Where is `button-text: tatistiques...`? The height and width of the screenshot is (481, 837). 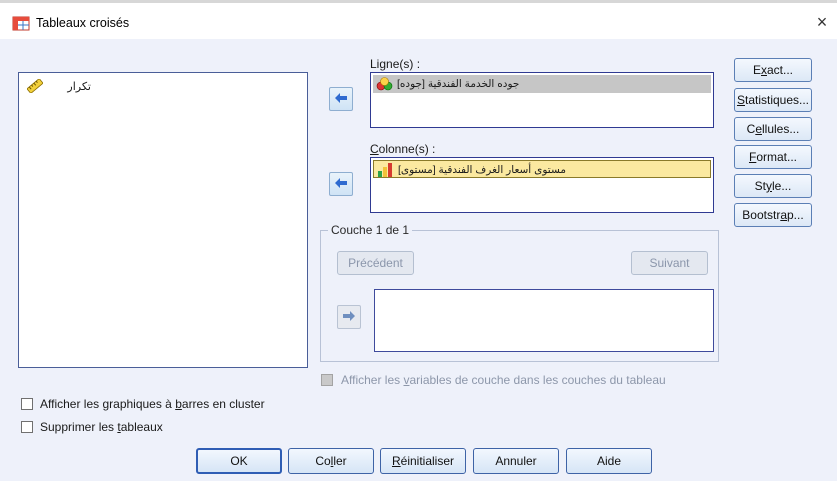
button-text: tatistiques... is located at coordinates (777, 100).